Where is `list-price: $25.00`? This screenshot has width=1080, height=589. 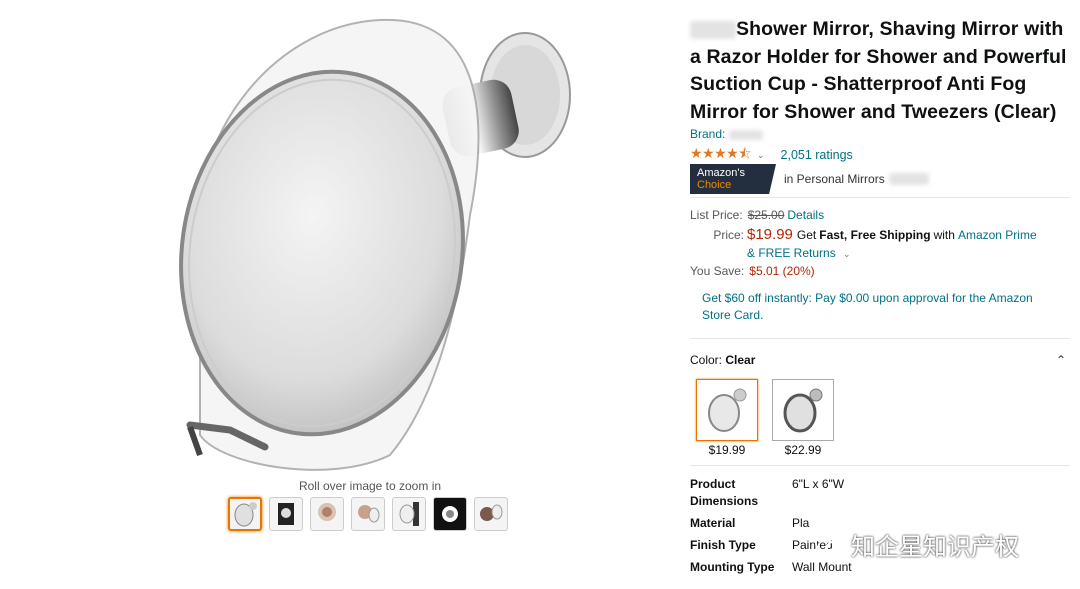 list-price: $25.00 is located at coordinates (766, 215).